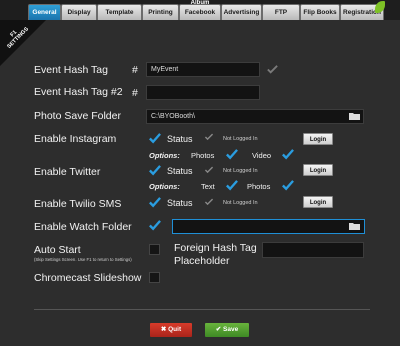  I want to click on watch-folder-checkbox, so click(154, 225).